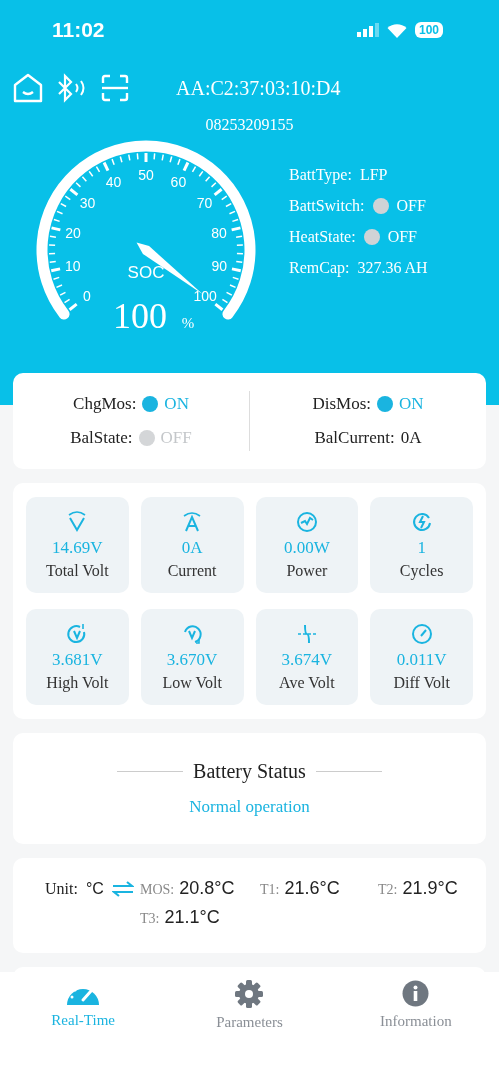 Image resolution: width=499 pixels, height=1080 pixels. What do you see at coordinates (219, 232) in the screenshot?
I see `scale-label: 80` at bounding box center [219, 232].